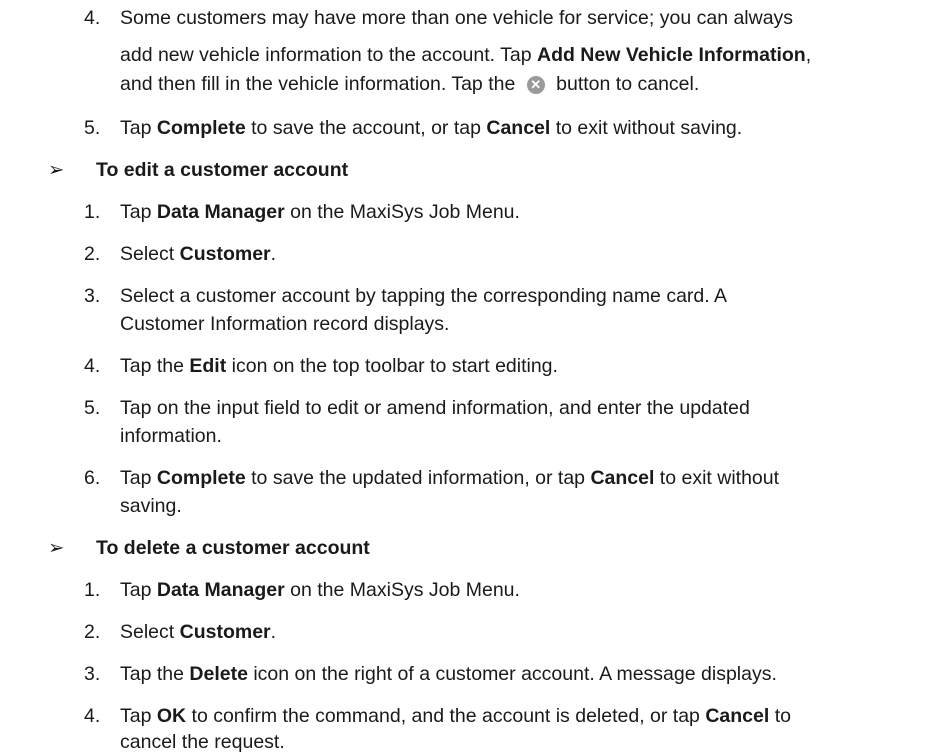 Image resolution: width=942 pixels, height=756 pixels. I want to click on bold-term: OK, so click(171, 716).